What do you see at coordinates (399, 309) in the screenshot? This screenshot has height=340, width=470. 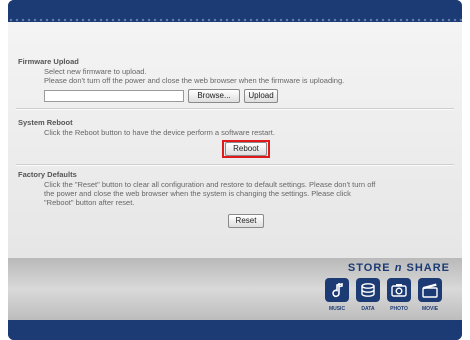 I see `photo-label: PHOTO` at bounding box center [399, 309].